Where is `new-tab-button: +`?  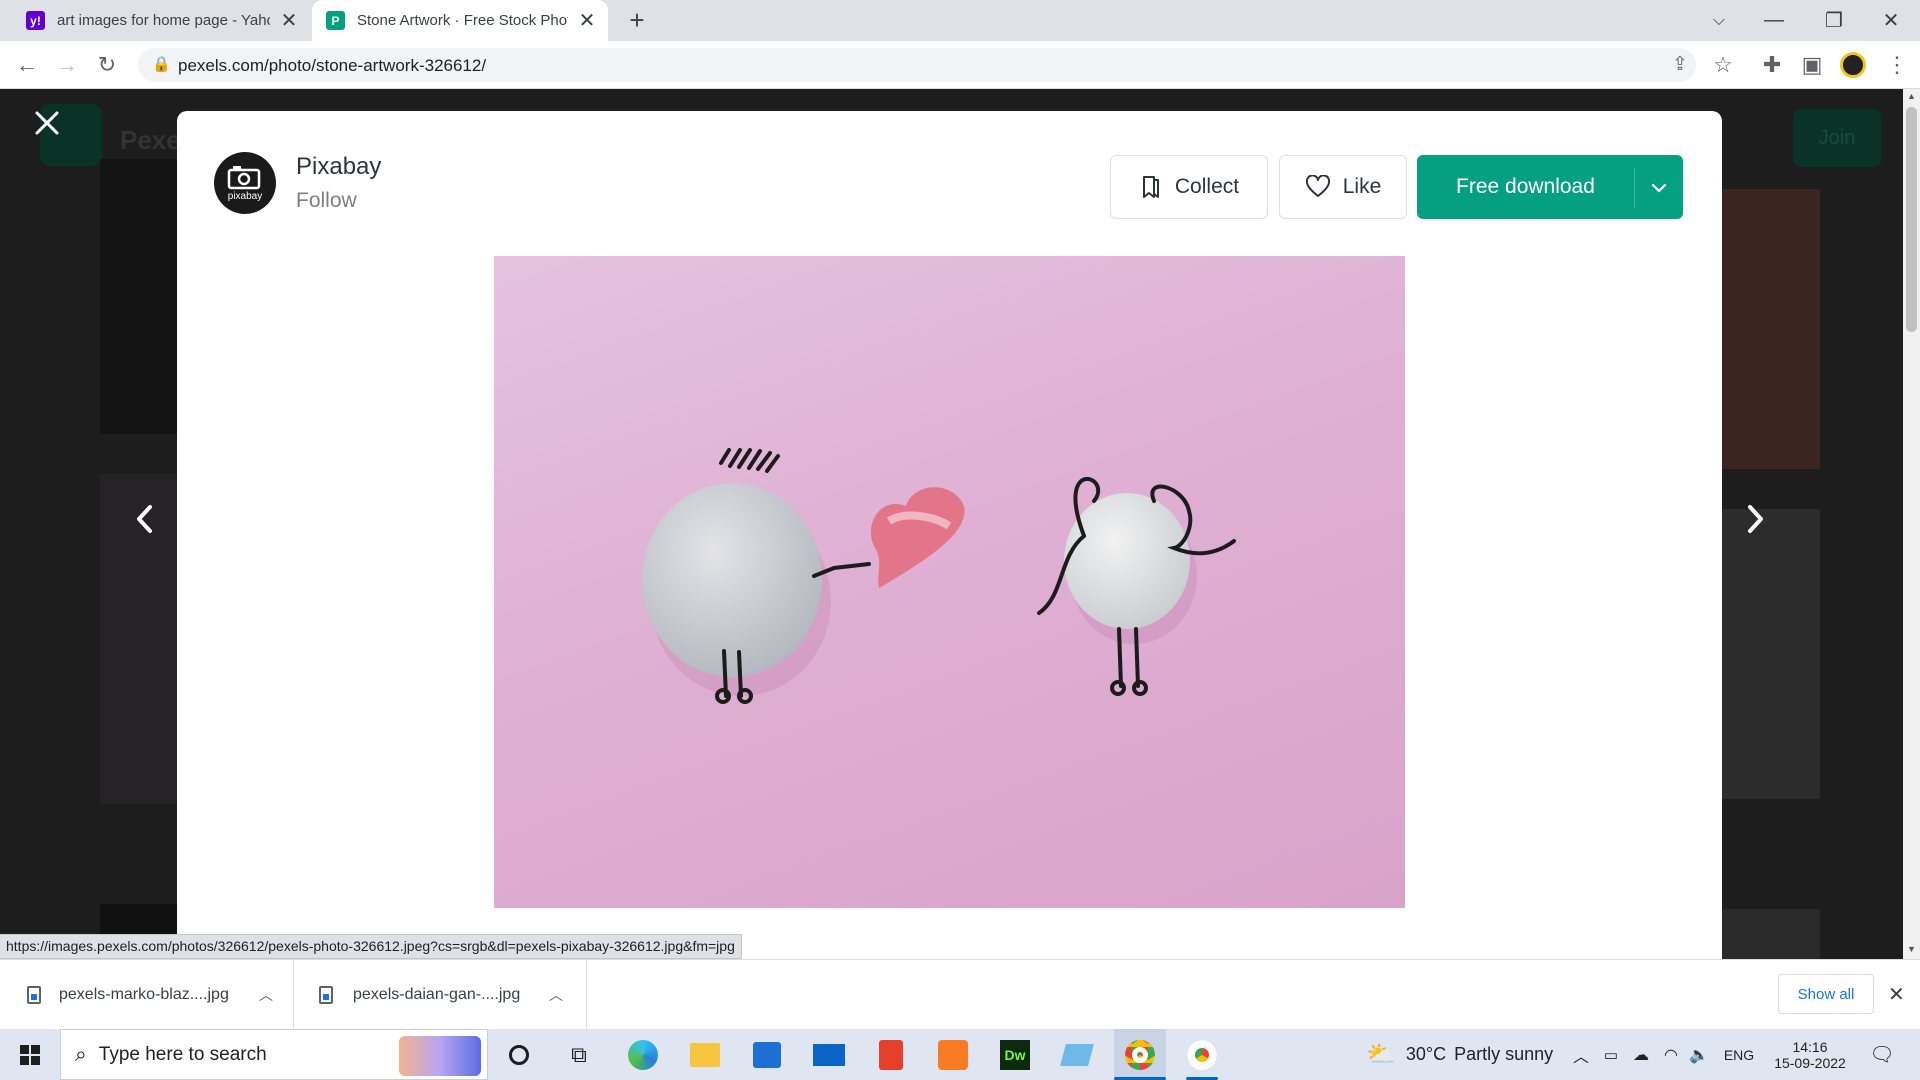 new-tab-button: + is located at coordinates (637, 20).